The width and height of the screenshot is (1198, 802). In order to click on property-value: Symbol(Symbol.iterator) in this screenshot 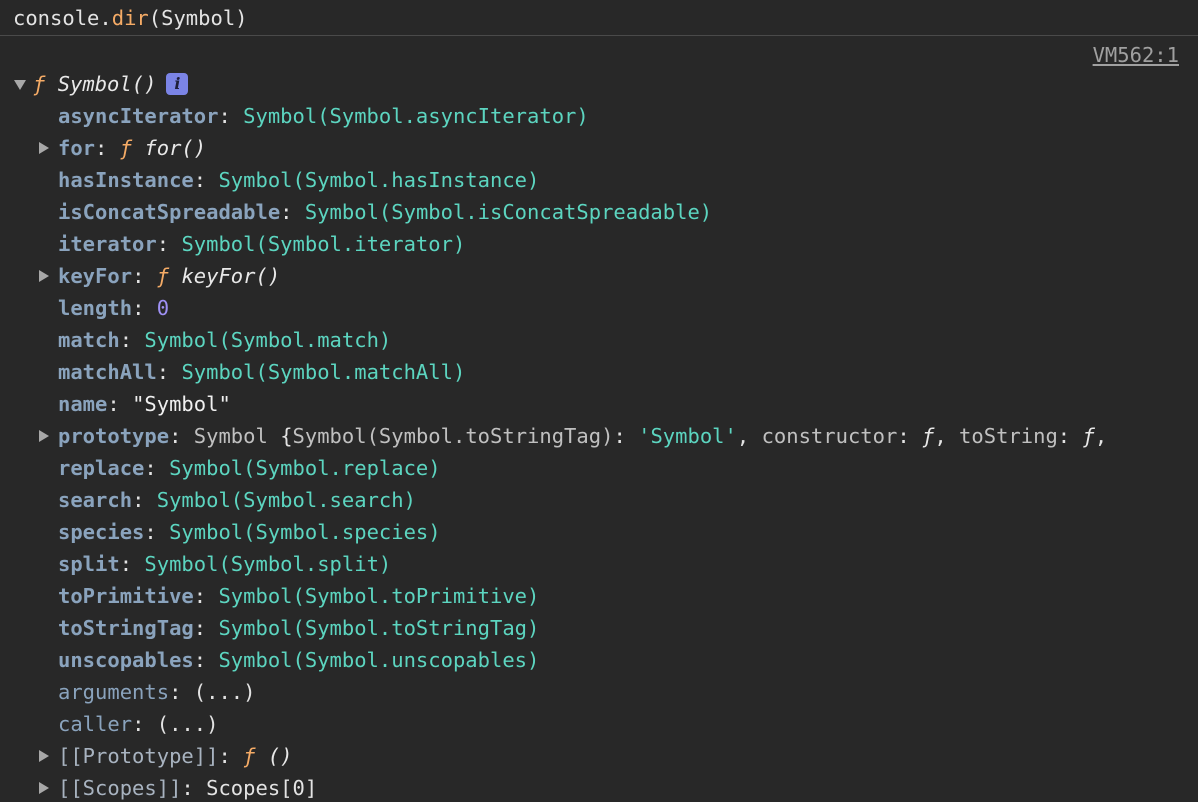, I will do `click(323, 244)`.